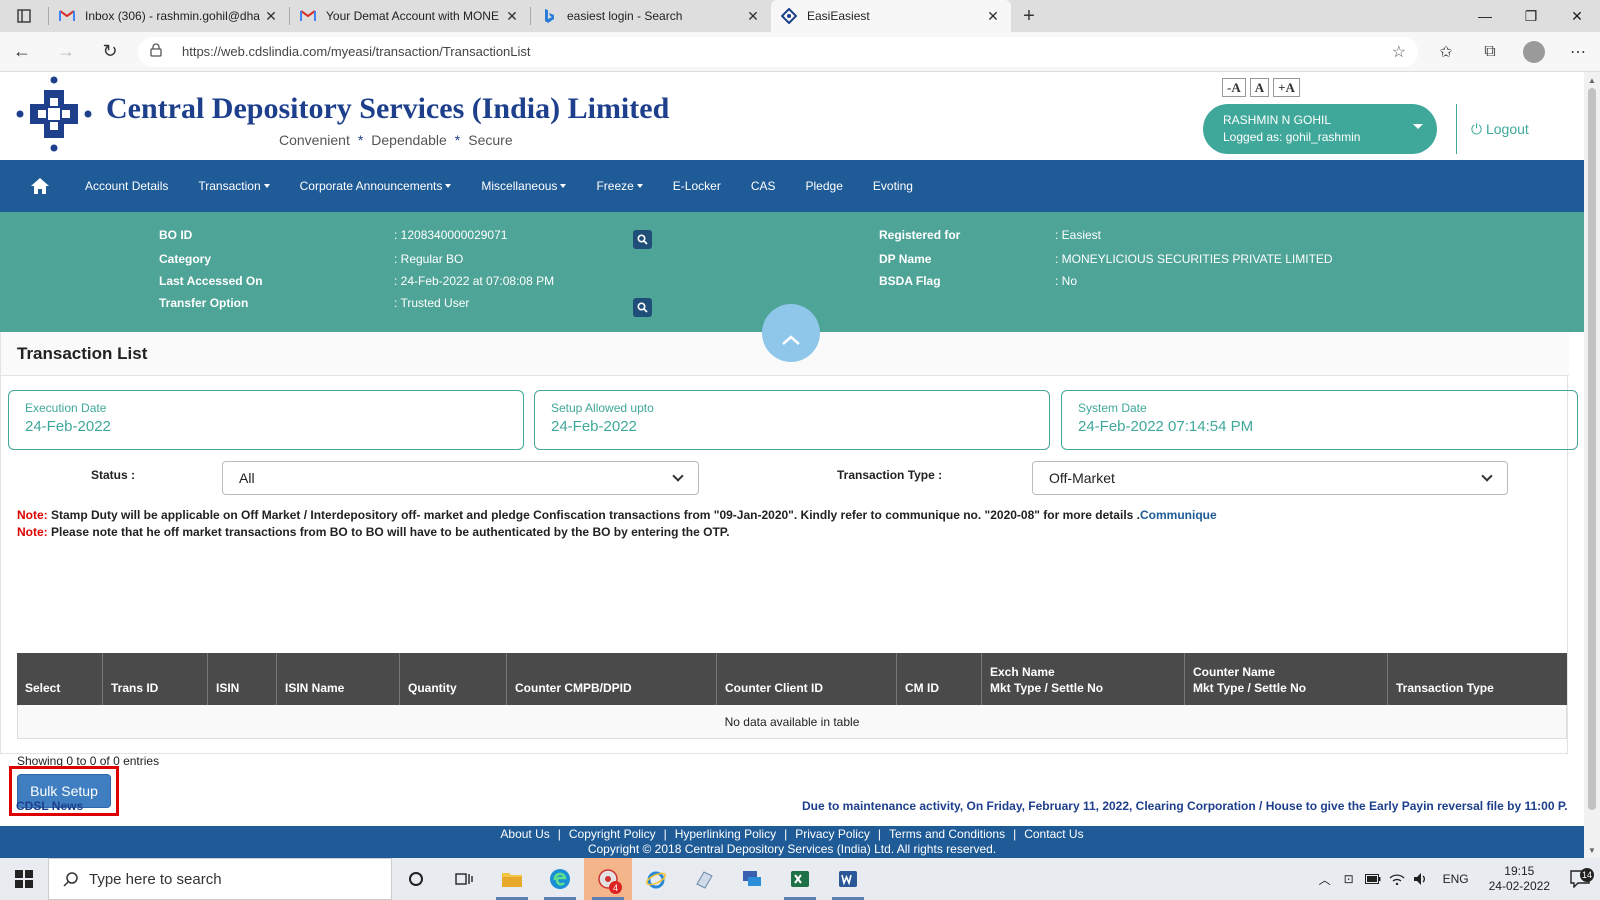  I want to click on user-menu-button: RASHMIN N GOHIL Logged as: gohil_rashmin, so click(1320, 129).